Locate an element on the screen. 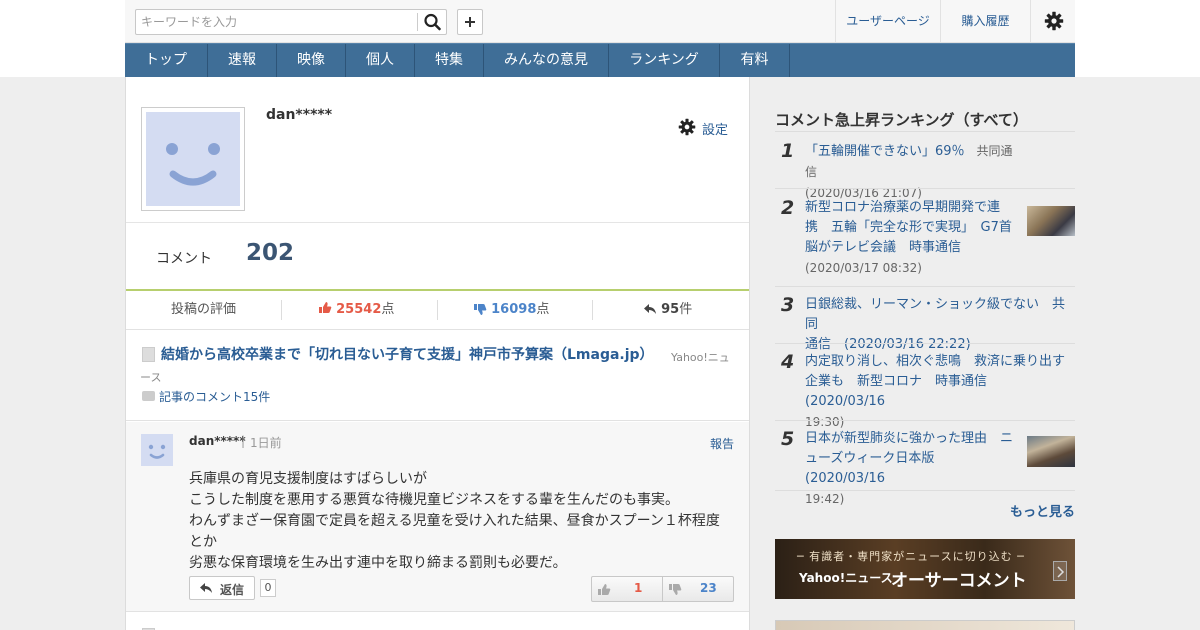 This screenshot has width=1200, height=630. likes-stat: 25542点 is located at coordinates (356, 310).